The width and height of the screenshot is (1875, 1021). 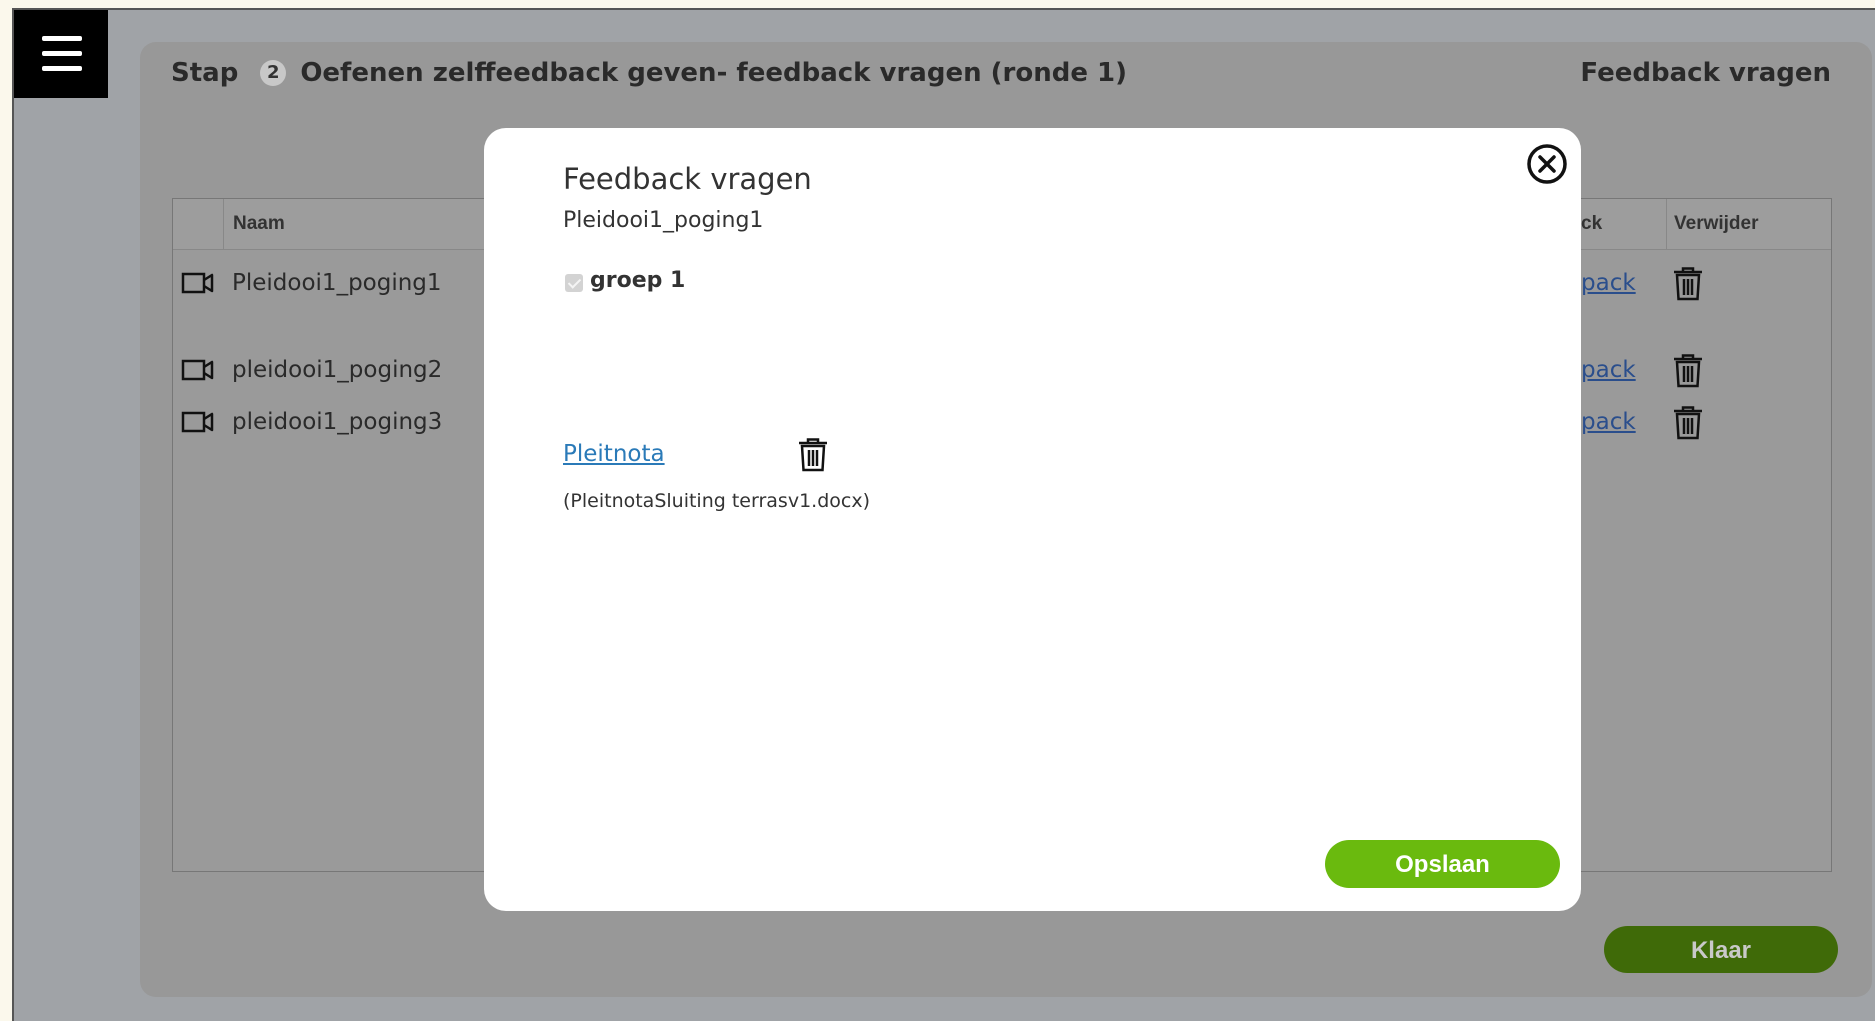 I want to click on video-name: Pleidooi1_poging1, so click(x=337, y=283).